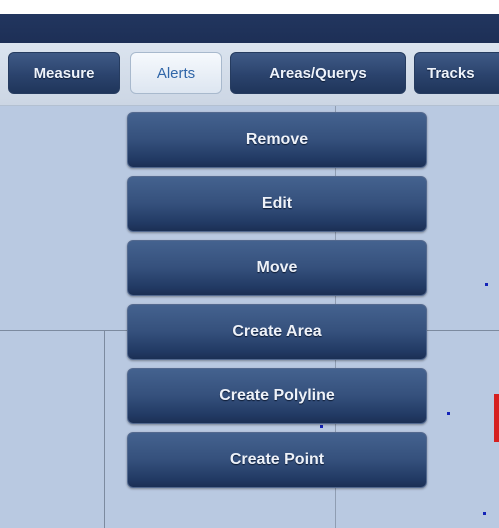  Describe the element at coordinates (277, 204) in the screenshot. I see `edit-button: Edit` at that location.